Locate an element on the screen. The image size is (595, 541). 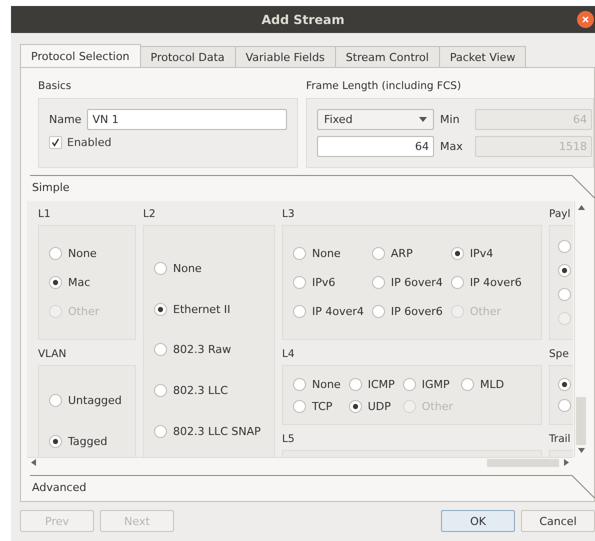
caret-icon is located at coordinates (423, 119).